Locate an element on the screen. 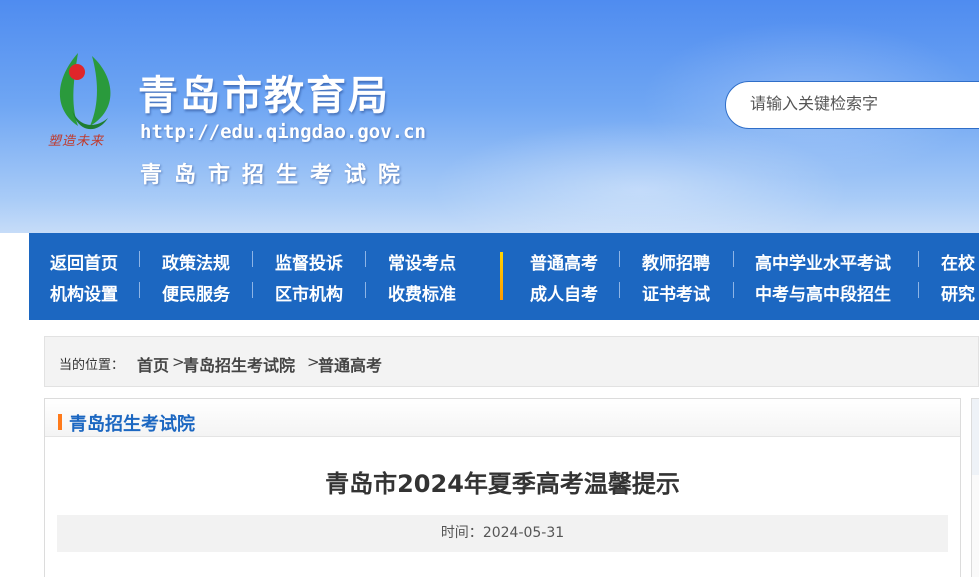 The width and height of the screenshot is (979, 577). article-date: 2024-05-31 is located at coordinates (523, 533).